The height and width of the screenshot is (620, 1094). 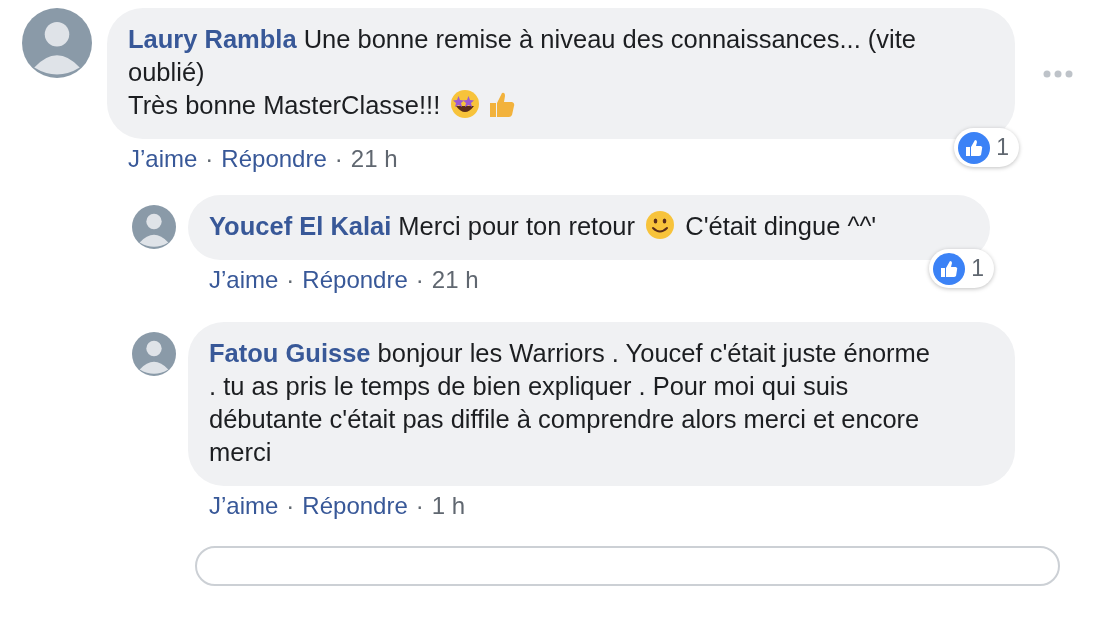 What do you see at coordinates (543, 226) in the screenshot?
I see `comment-text: Youcef El Kalai Merci pour ton retour C'était dingue ^^'` at bounding box center [543, 226].